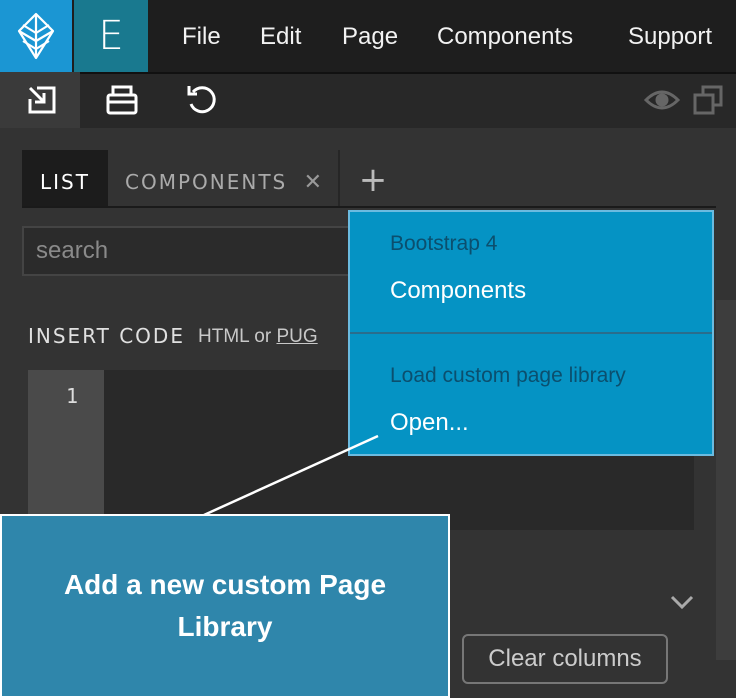 Image resolution: width=736 pixels, height=698 pixels. What do you see at coordinates (42, 100) in the screenshot?
I see `import-icon` at bounding box center [42, 100].